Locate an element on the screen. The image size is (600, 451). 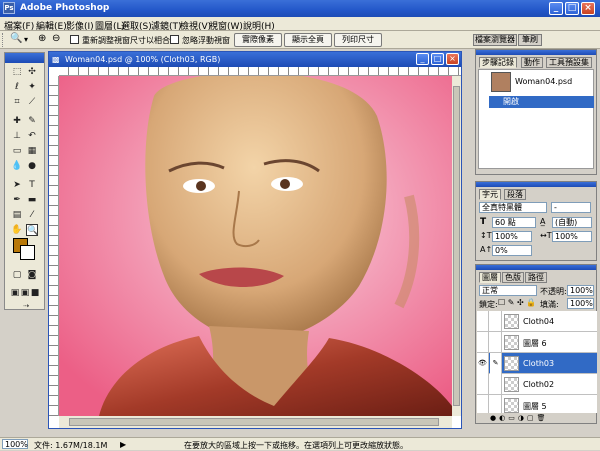
horizontal-ruler is located at coordinates (260, 71).